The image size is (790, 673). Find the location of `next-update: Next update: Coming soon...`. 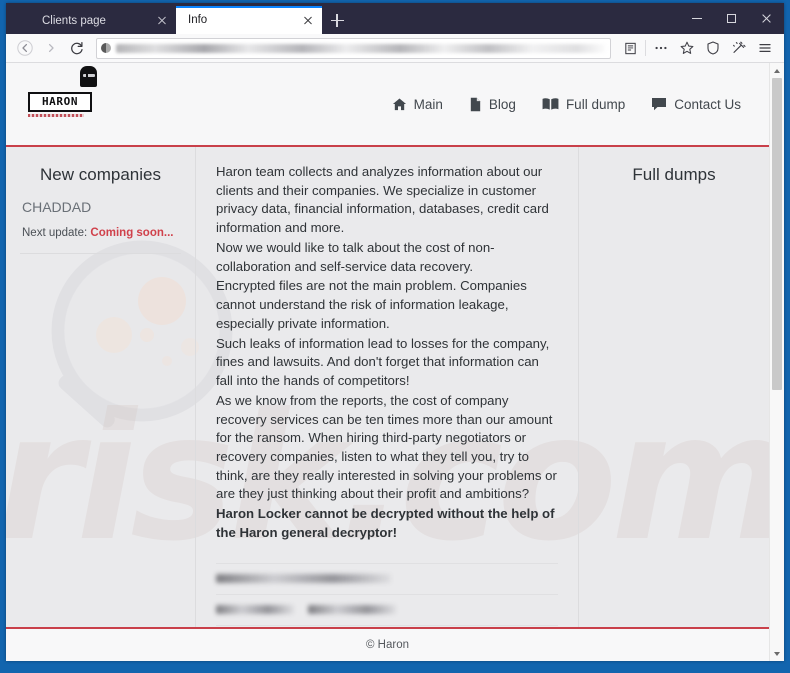

next-update: Next update: Coming soon... is located at coordinates (101, 233).